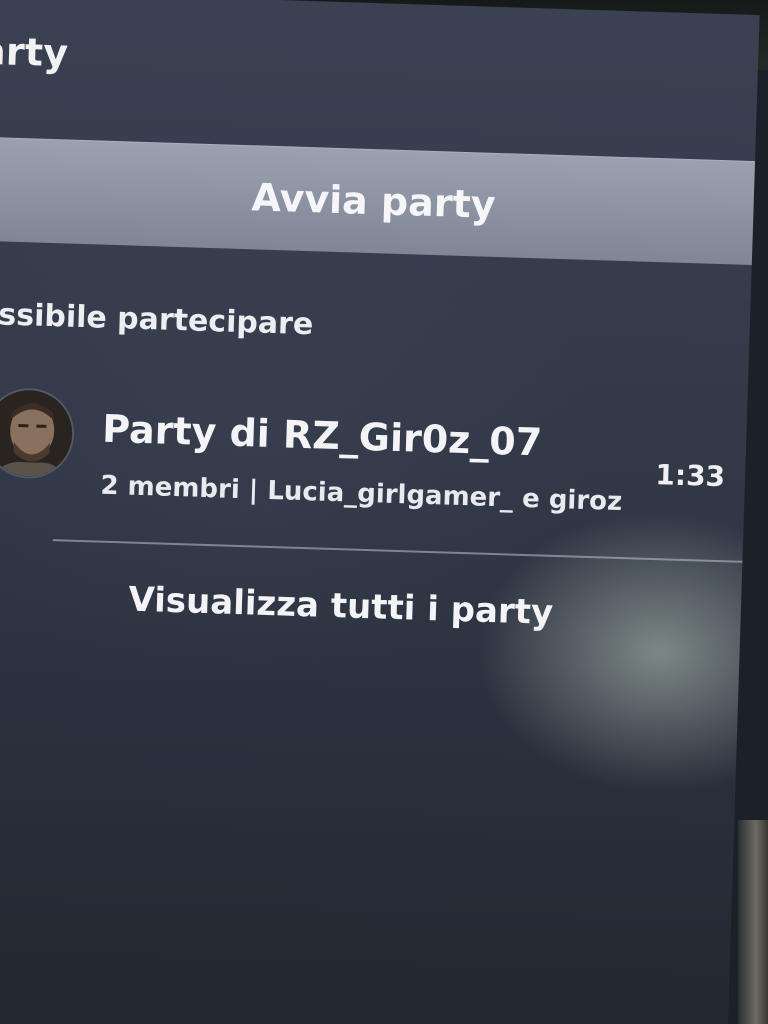 The height and width of the screenshot is (1024, 768). What do you see at coordinates (157, 319) in the screenshot?
I see `joinable-section-heading: ossibile partecipare` at bounding box center [157, 319].